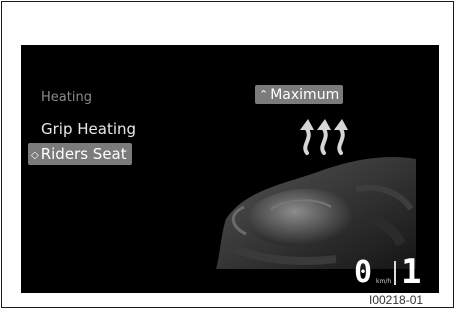 The height and width of the screenshot is (311, 457). I want to click on heat-level-value: Maximum, so click(305, 95).